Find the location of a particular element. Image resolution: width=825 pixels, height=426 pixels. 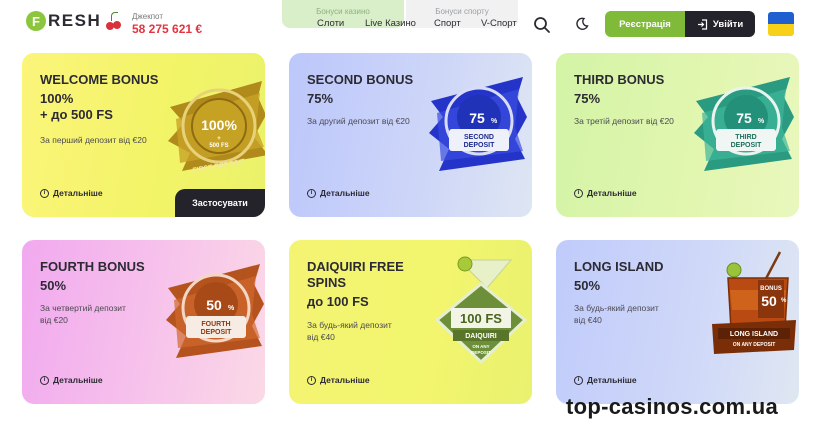

search-icon is located at coordinates (542, 25).